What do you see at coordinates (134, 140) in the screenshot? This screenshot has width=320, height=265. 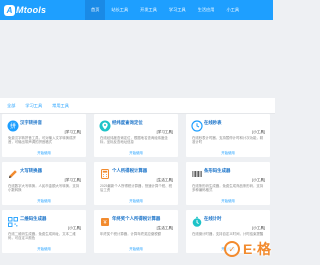 I see `card-description: 在线经纬度查询定位，根据地名查询经纬度坐标，坐标反查地址信息` at bounding box center [134, 140].